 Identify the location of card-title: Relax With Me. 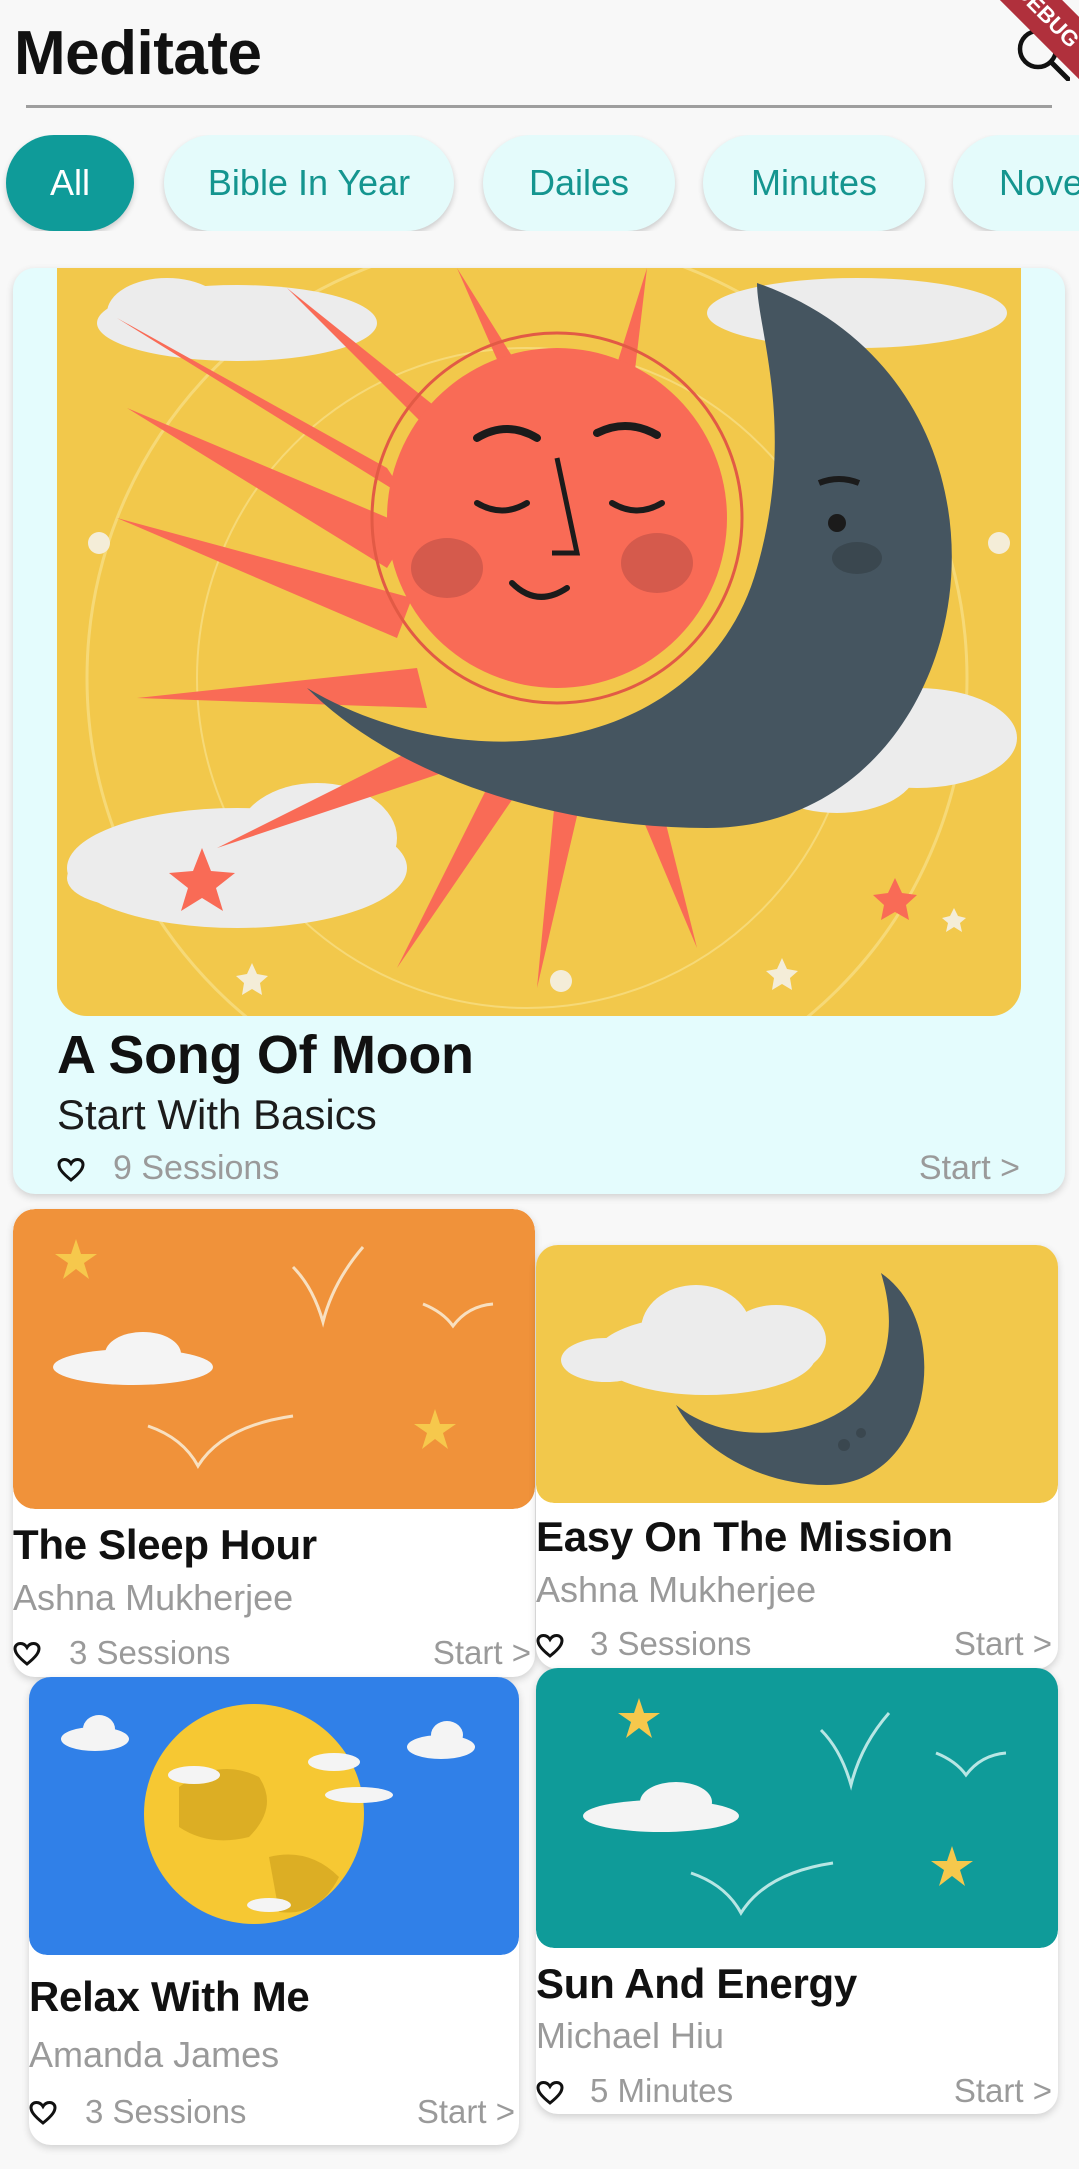
(169, 1996).